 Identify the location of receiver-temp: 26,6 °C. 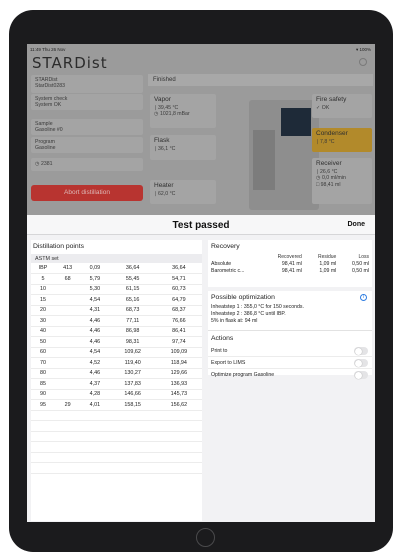
(329, 171).